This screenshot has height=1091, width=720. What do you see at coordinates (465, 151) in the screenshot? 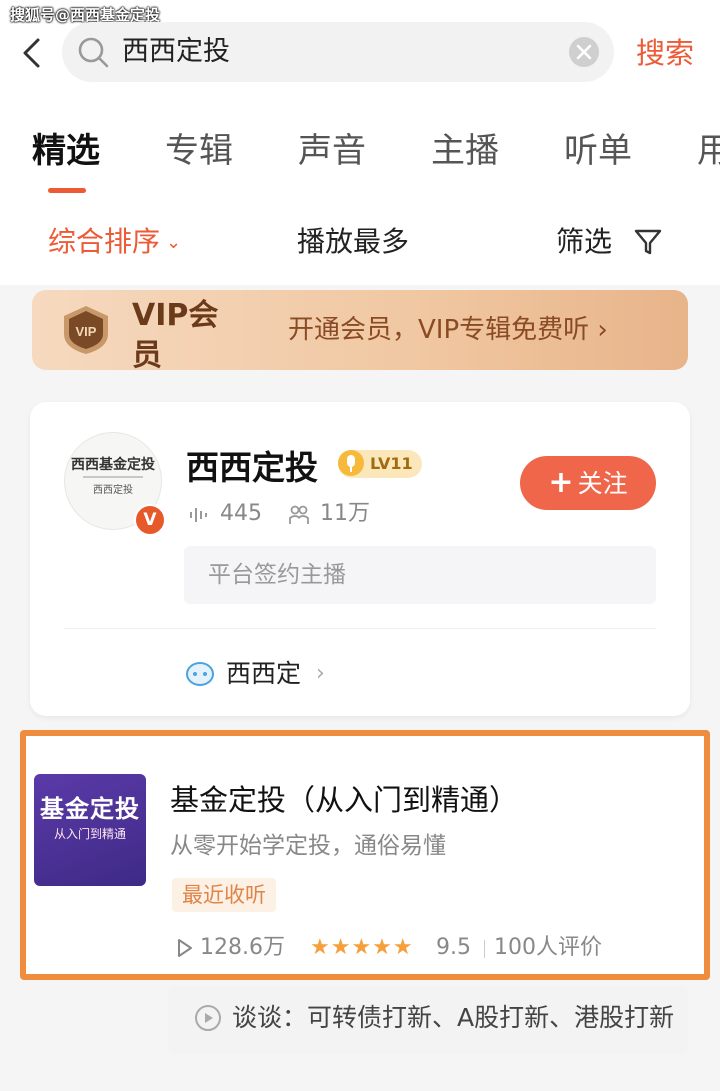
I see `tab-anchors: 主播` at bounding box center [465, 151].